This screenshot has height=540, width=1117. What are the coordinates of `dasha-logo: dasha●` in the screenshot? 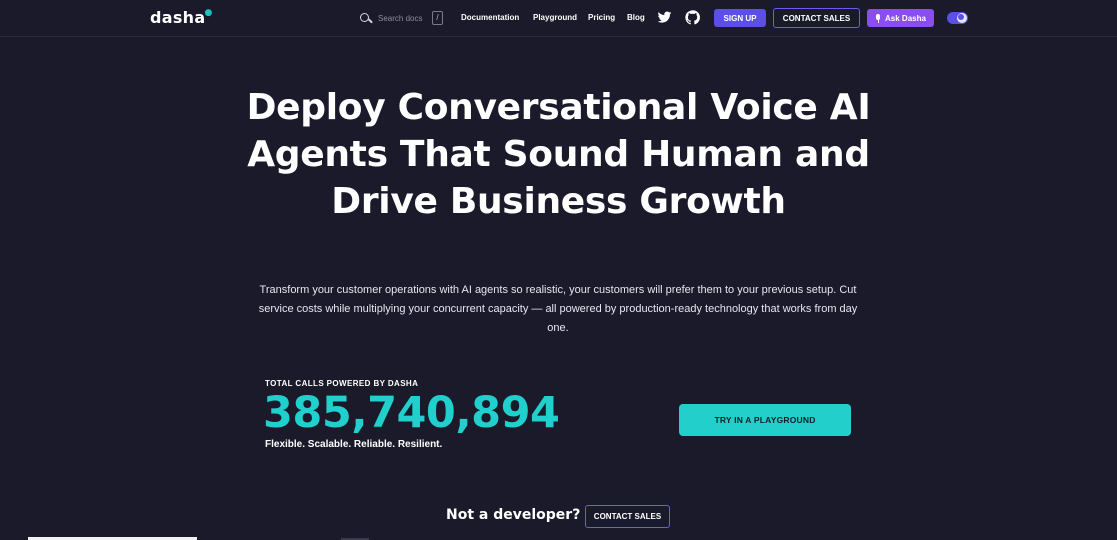 It's located at (182, 17).